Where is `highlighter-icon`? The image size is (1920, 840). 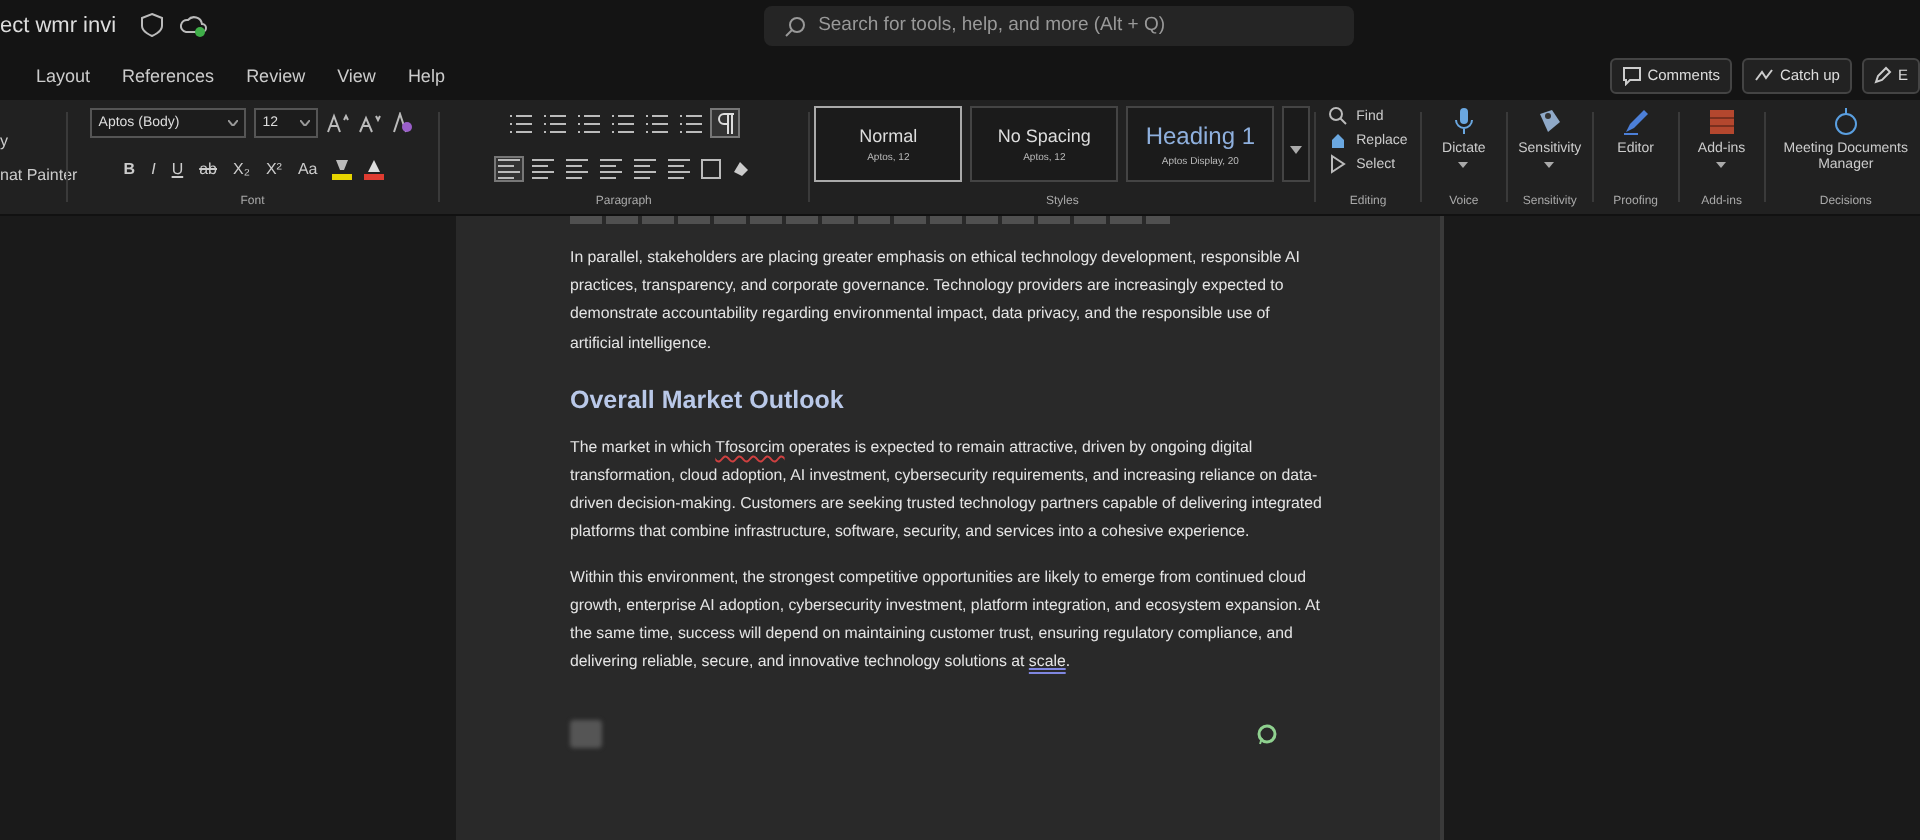
highlighter-icon is located at coordinates (341, 168).